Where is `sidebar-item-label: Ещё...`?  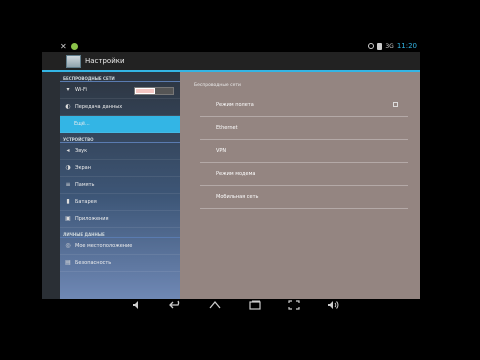 sidebar-item-label: Ещё... is located at coordinates (82, 124).